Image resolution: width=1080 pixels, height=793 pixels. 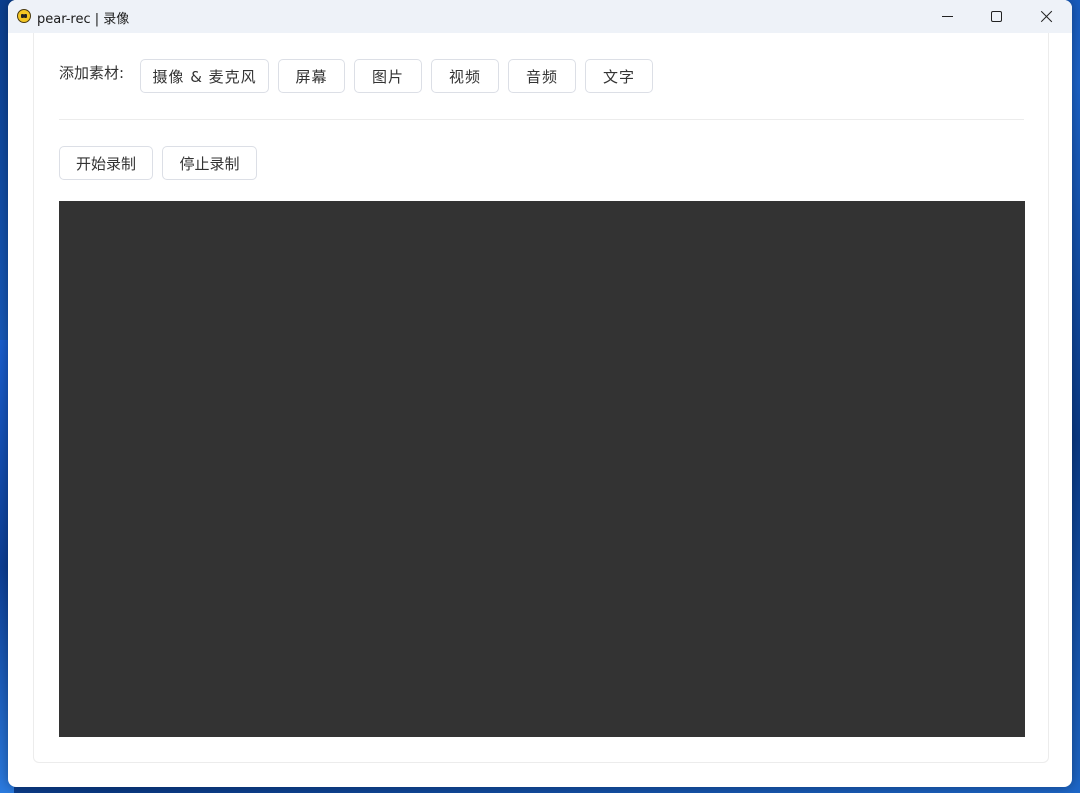 I want to click on add-camera-mic-button: 摄像 & 麦克风, so click(x=205, y=76).